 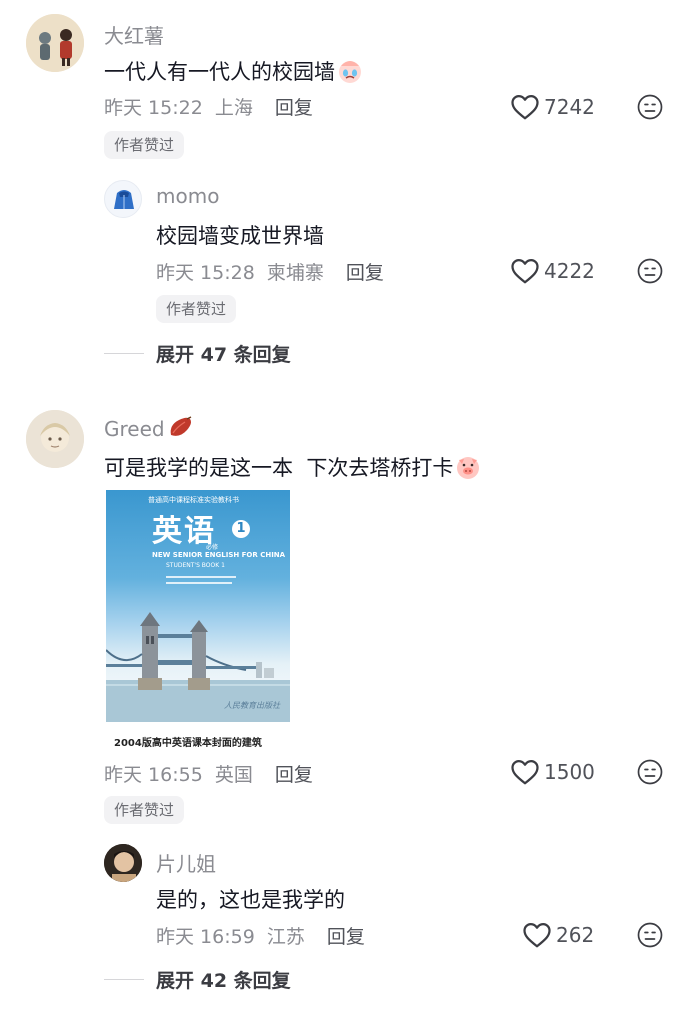 I want to click on comment-text: 是的，这也是我学的, so click(x=250, y=900).